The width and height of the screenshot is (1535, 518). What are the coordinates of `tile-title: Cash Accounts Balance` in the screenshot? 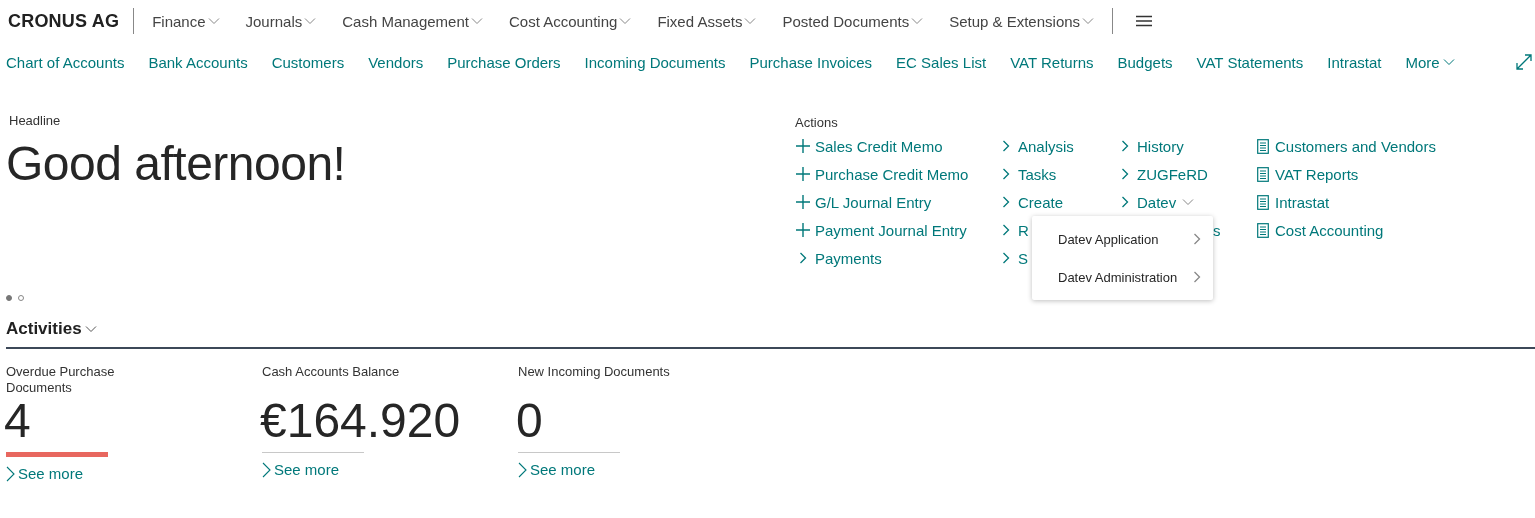 It's located at (331, 372).